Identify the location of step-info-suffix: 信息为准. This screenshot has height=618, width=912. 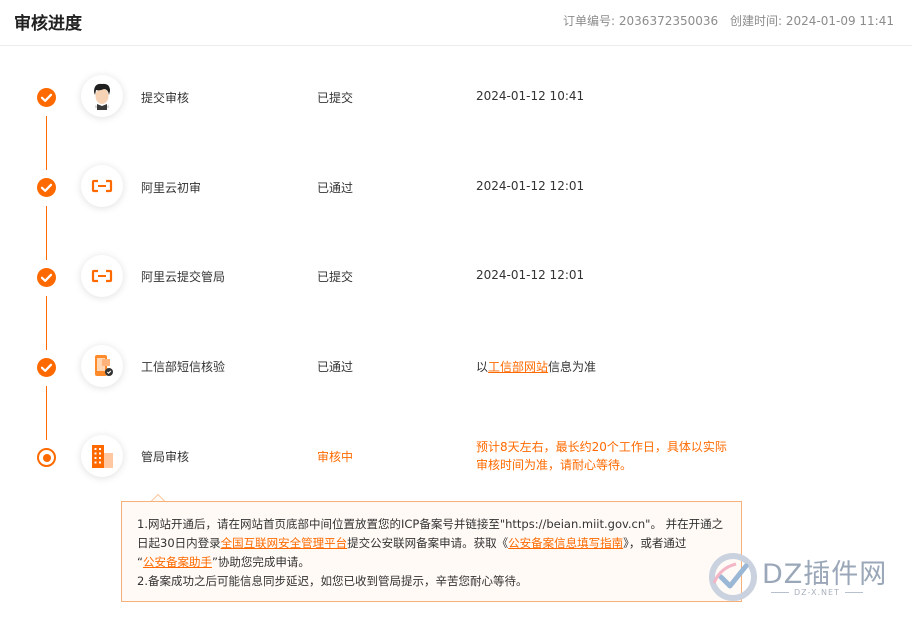
(572, 367).